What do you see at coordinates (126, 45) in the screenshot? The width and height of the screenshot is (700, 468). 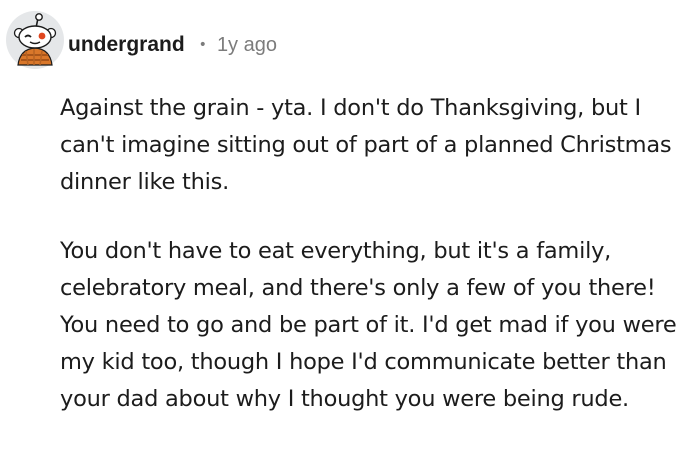 I see `author-username: undergrand` at bounding box center [126, 45].